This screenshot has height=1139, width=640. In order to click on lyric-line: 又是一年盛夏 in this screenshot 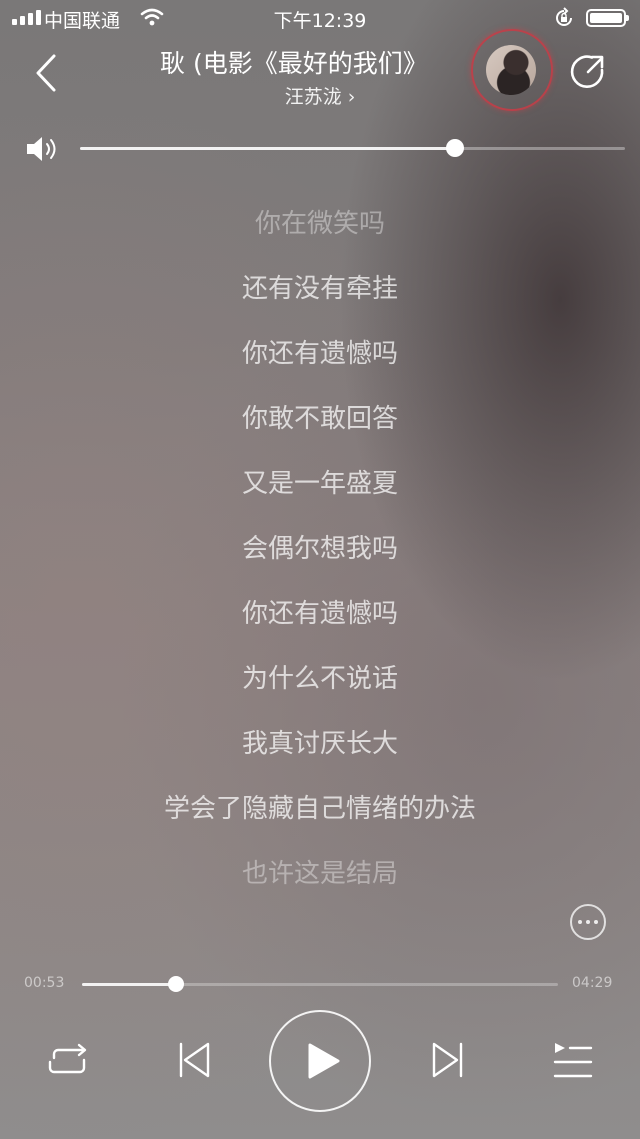, I will do `click(319, 484)`.